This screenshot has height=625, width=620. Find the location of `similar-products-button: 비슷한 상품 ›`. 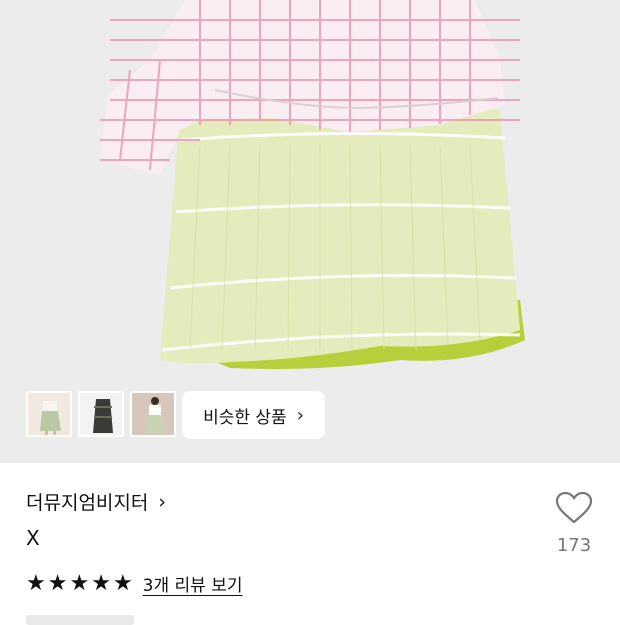

similar-products-button: 비슷한 상품 › is located at coordinates (253, 415).